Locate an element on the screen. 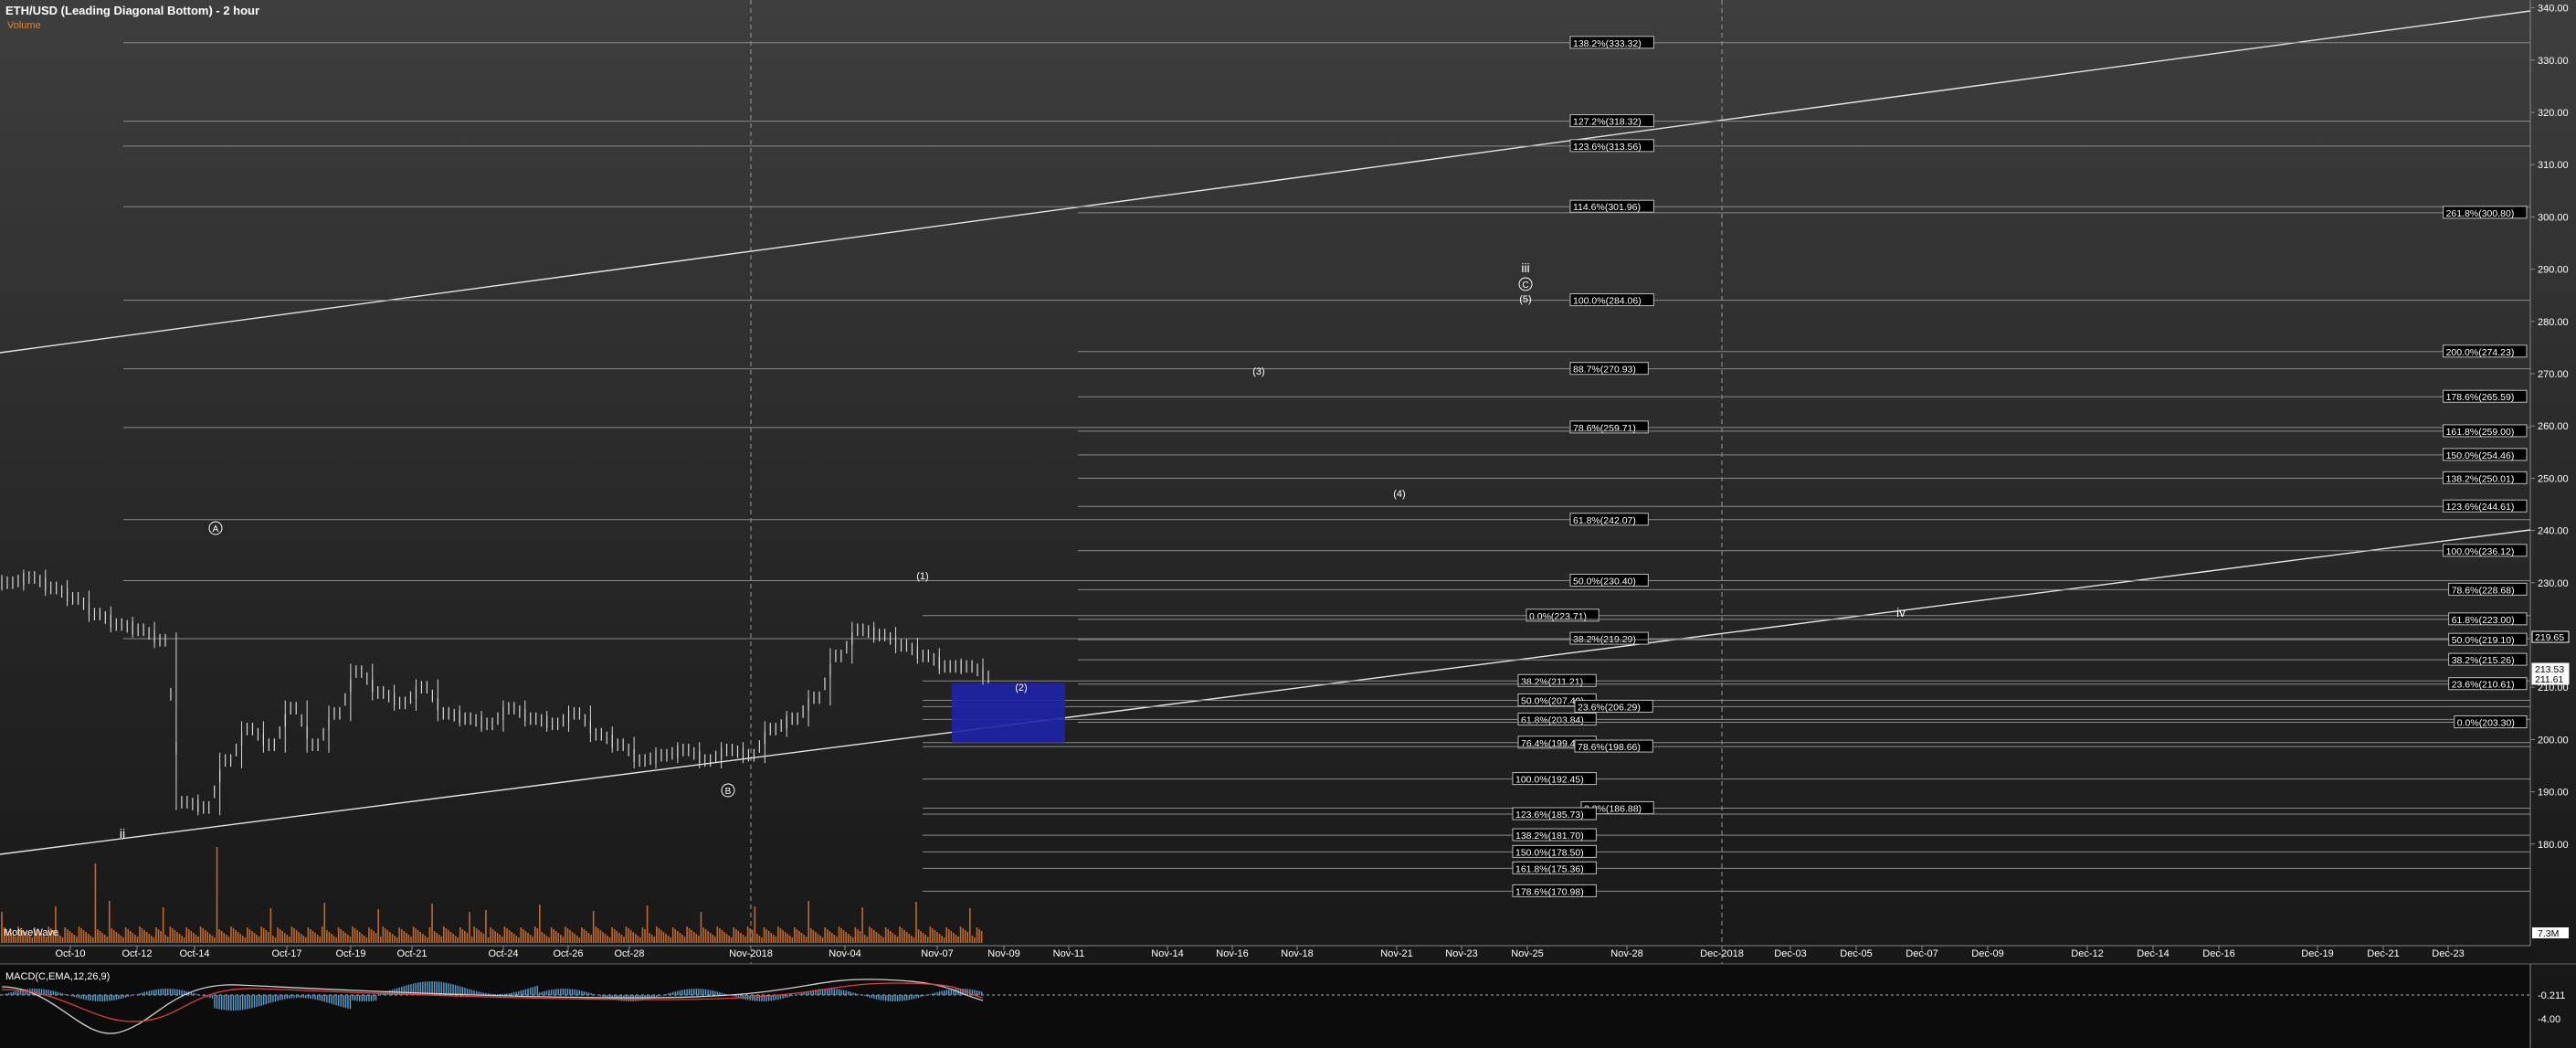  fib-label-r123_6: 123.6%(244.61) is located at coordinates (2480, 507).